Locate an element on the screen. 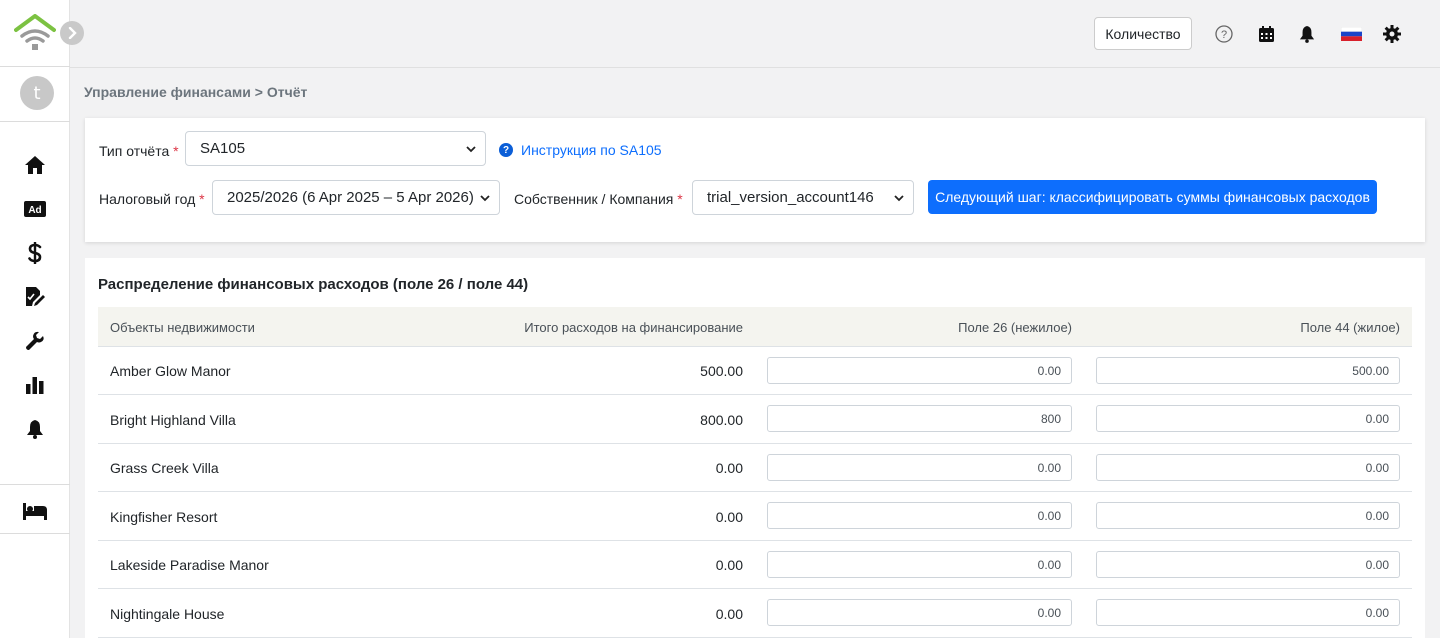 This screenshot has height=638, width=1440. calendar-icon is located at coordinates (1266, 34).